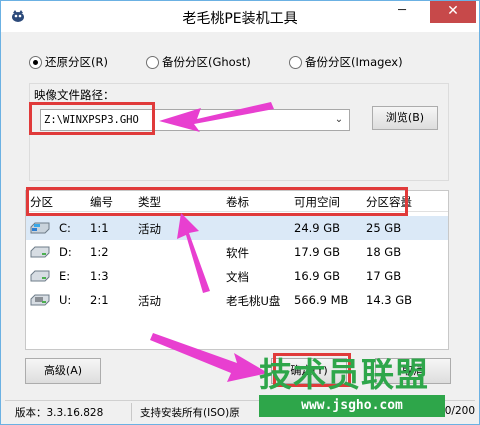  I want to click on watermark-url: www.jsgho.com, so click(352, 406).